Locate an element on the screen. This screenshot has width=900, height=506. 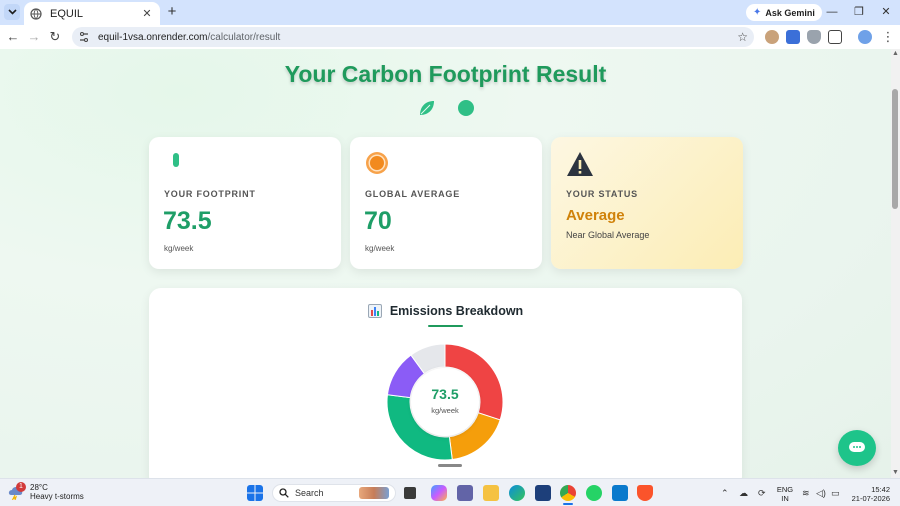
tab-title: EQUIL is located at coordinates (67, 13).